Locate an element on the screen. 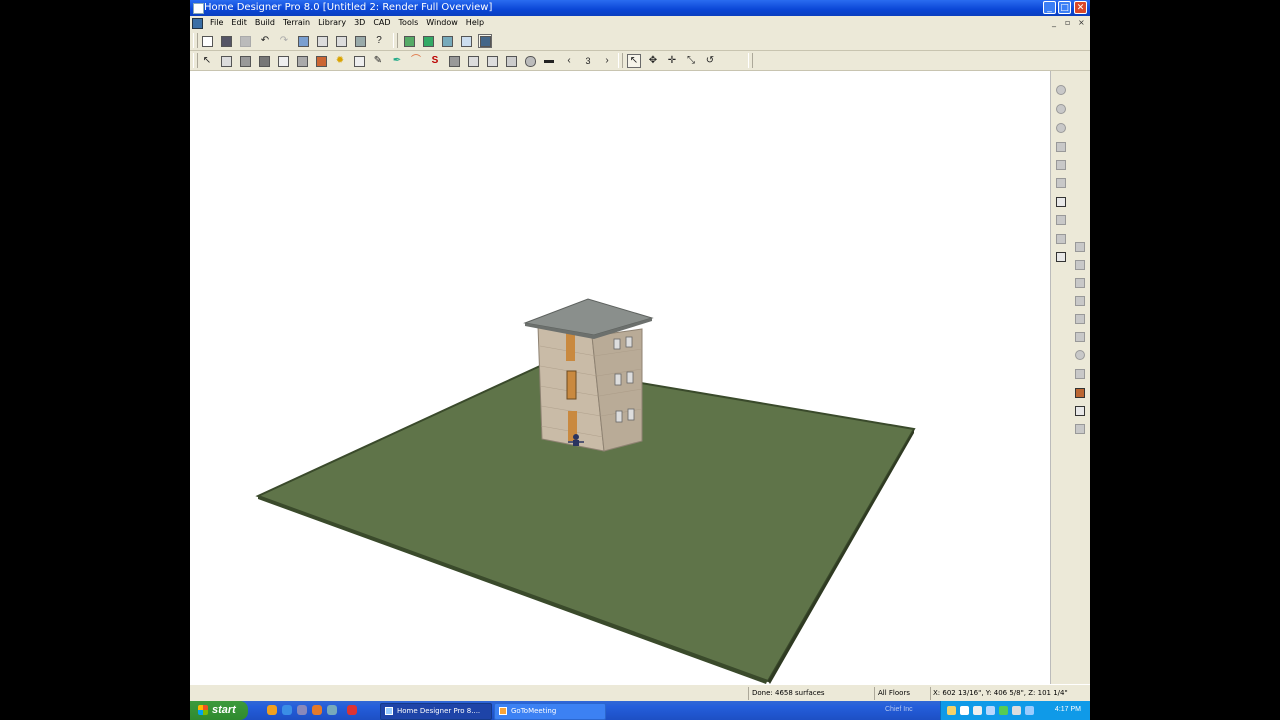 The height and width of the screenshot is (720, 1280). stairs-tools-icon is located at coordinates (302, 61).